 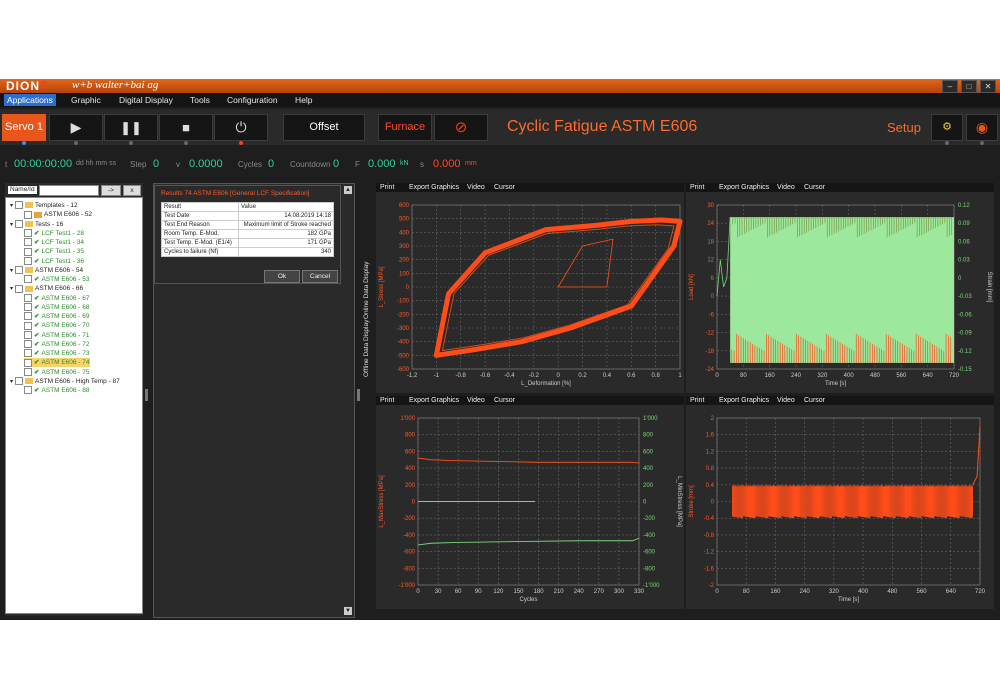 What do you see at coordinates (648, 436) in the screenshot?
I see `y2-tick-label: 800` at bounding box center [648, 436].